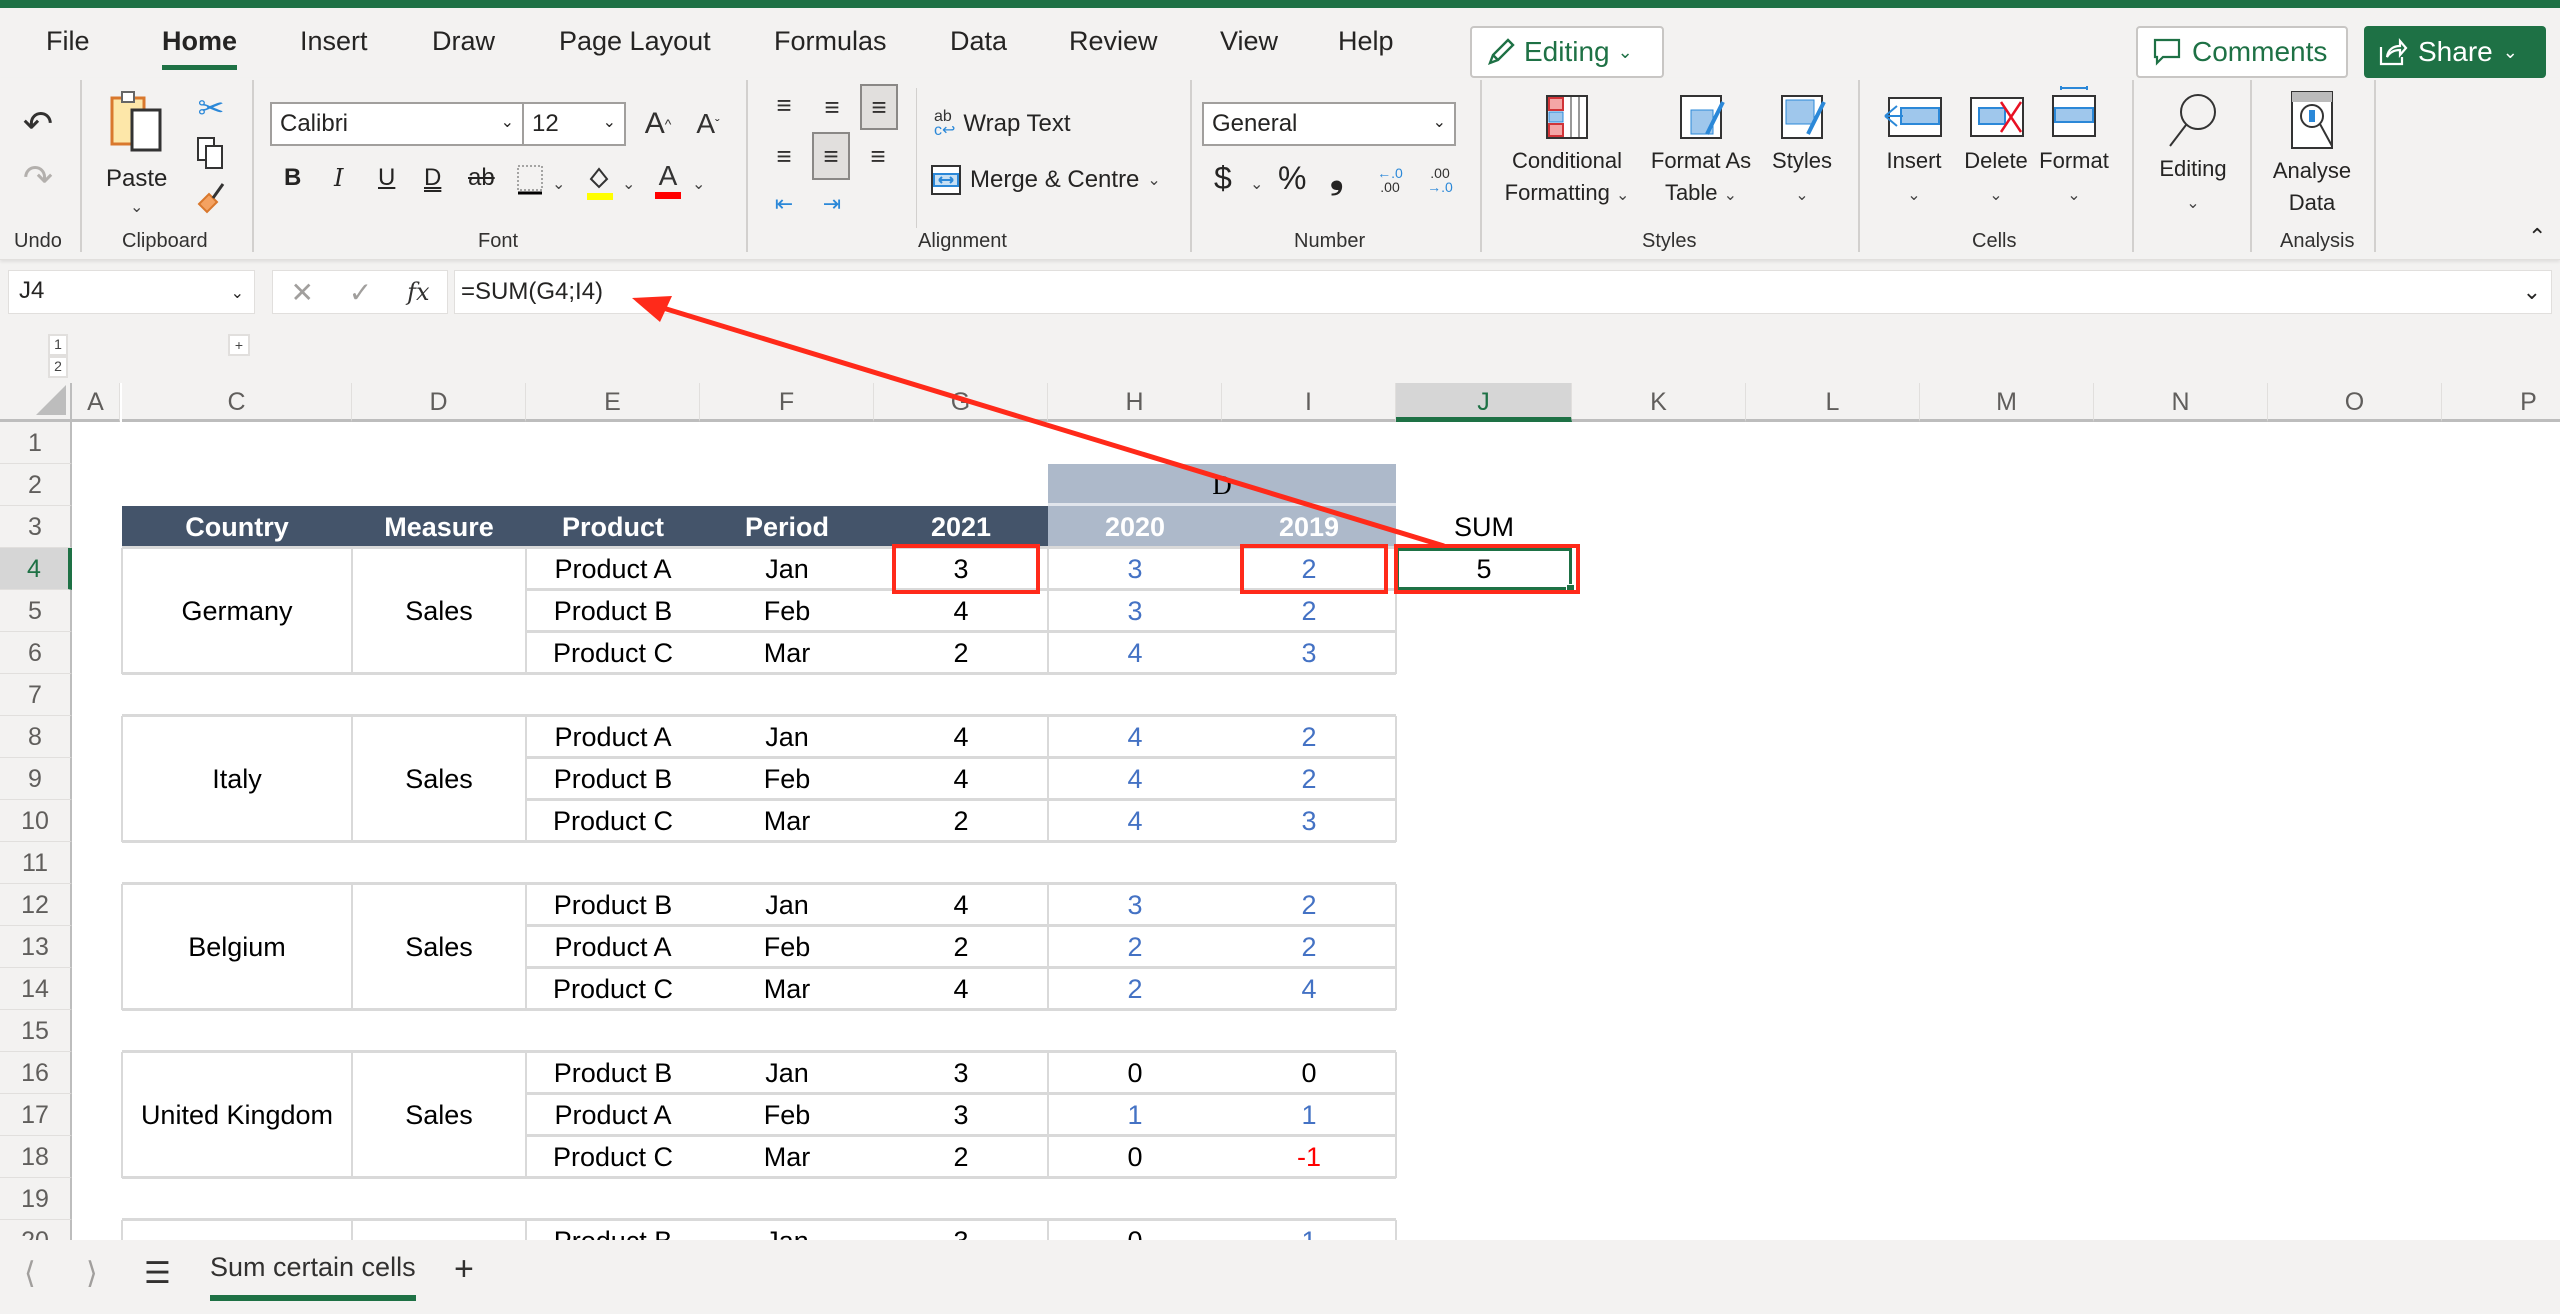 Image resolution: width=2560 pixels, height=1314 pixels. What do you see at coordinates (237, 611) in the screenshot?
I see `country-cell: Germany` at bounding box center [237, 611].